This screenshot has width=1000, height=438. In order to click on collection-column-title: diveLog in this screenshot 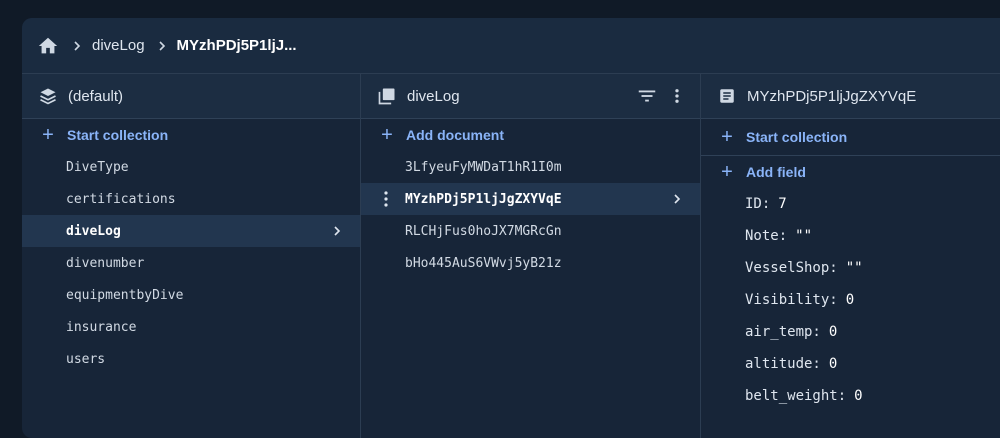, I will do `click(433, 96)`.